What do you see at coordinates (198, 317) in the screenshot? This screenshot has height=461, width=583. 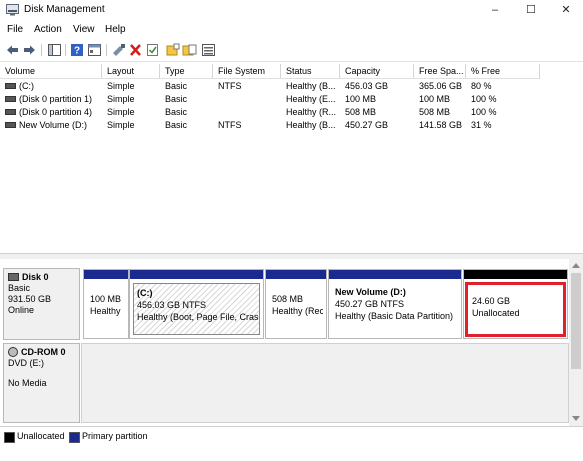 I see `partition-status: Healthy (Boot, Page File, Crash` at bounding box center [198, 317].